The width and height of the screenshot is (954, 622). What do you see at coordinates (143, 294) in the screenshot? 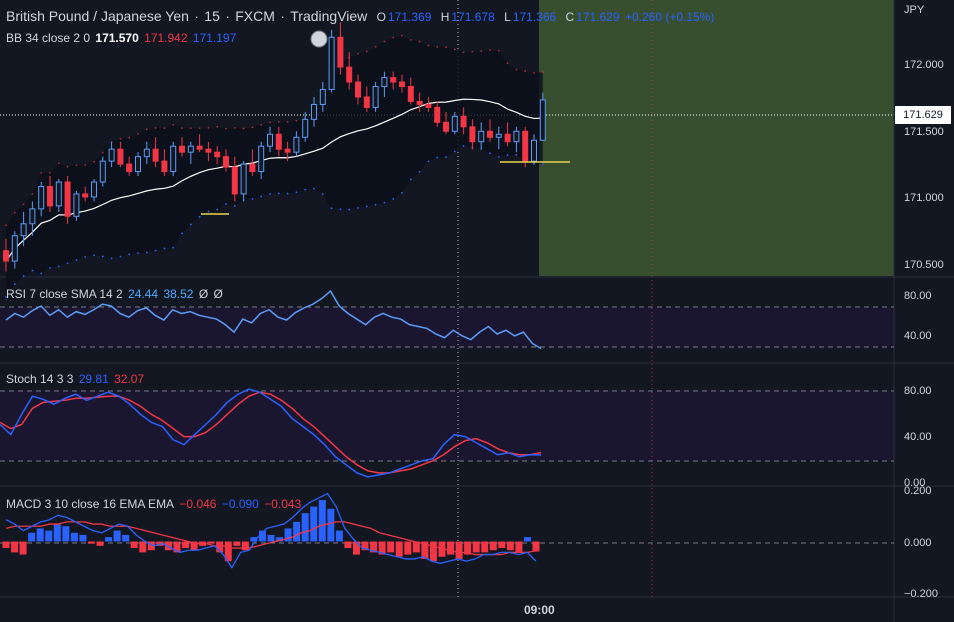
I see `rsi-value: 24.44` at bounding box center [143, 294].